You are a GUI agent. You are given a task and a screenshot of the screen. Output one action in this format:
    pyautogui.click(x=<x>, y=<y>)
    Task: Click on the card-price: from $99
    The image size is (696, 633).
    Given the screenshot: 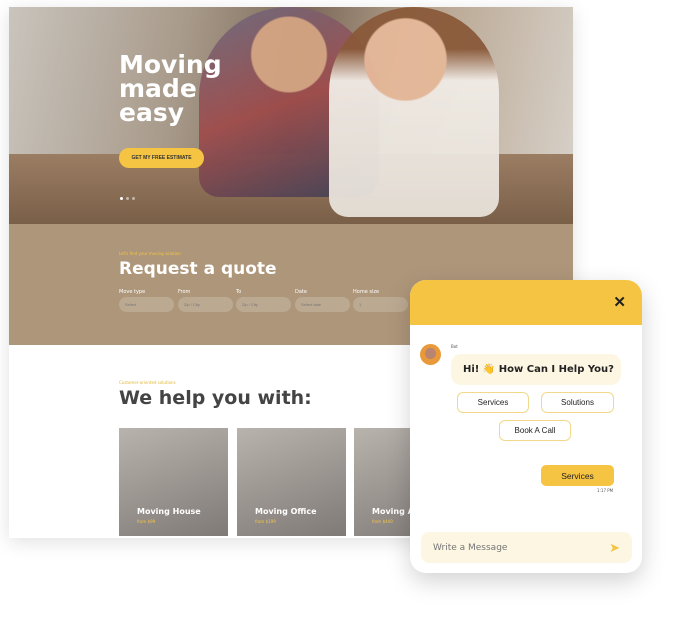 What is the action you would take?
    pyautogui.click(x=146, y=521)
    